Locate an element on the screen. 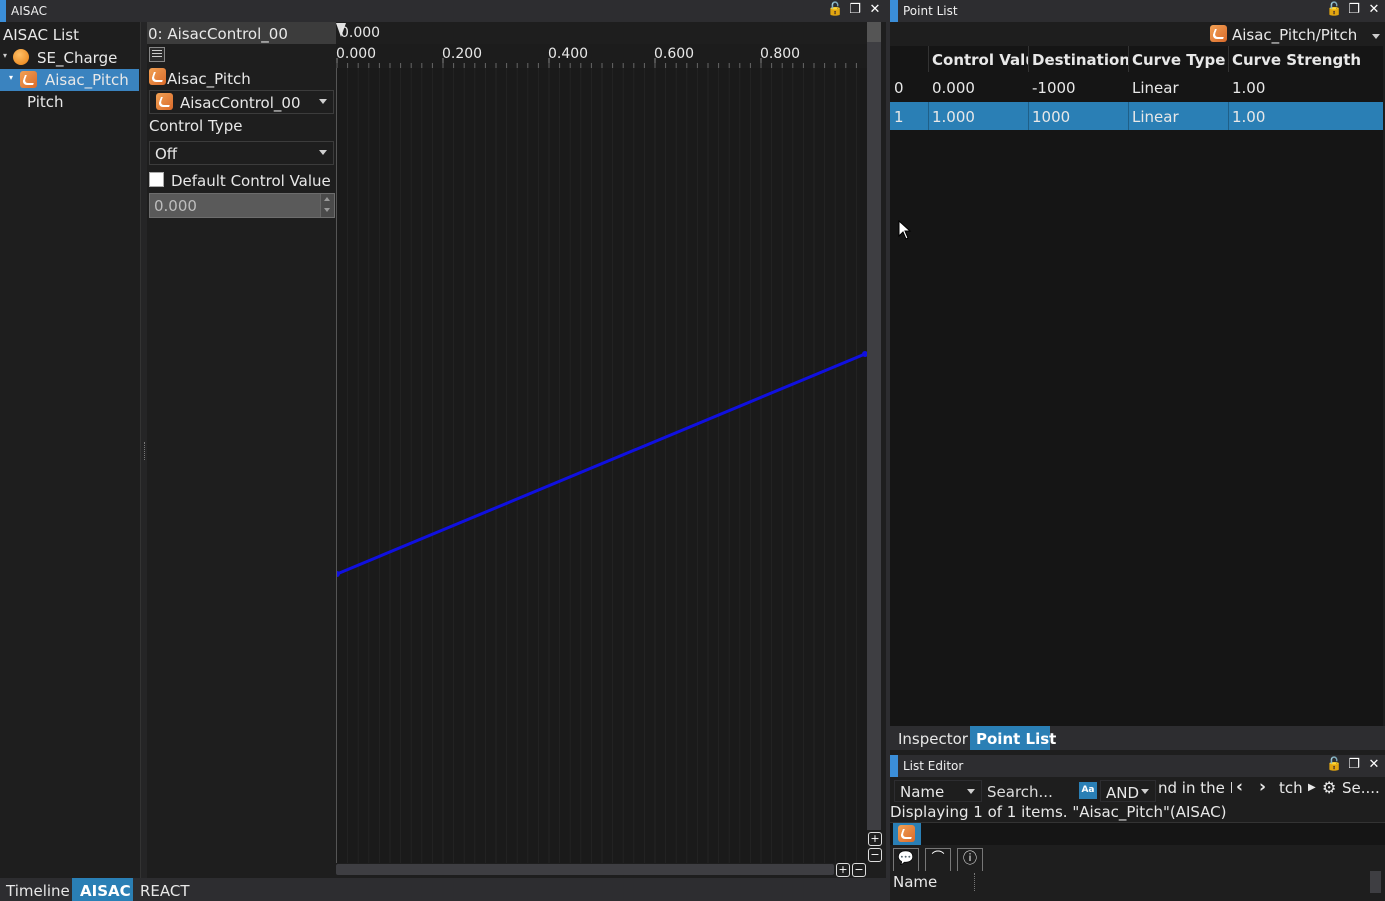  column-resizer is located at coordinates (975, 882).